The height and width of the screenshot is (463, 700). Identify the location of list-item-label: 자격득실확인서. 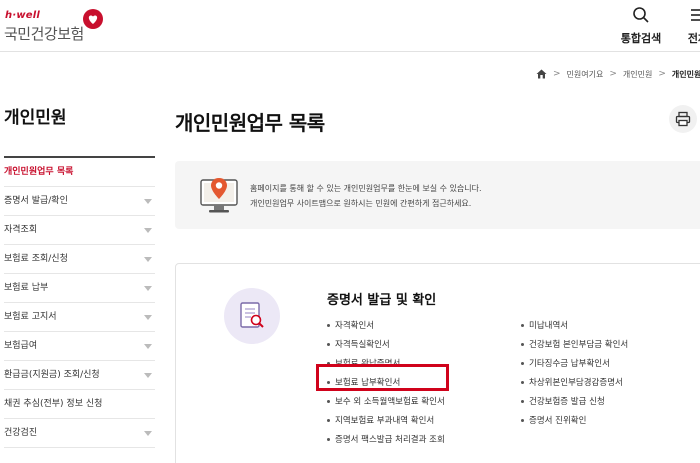
(362, 345).